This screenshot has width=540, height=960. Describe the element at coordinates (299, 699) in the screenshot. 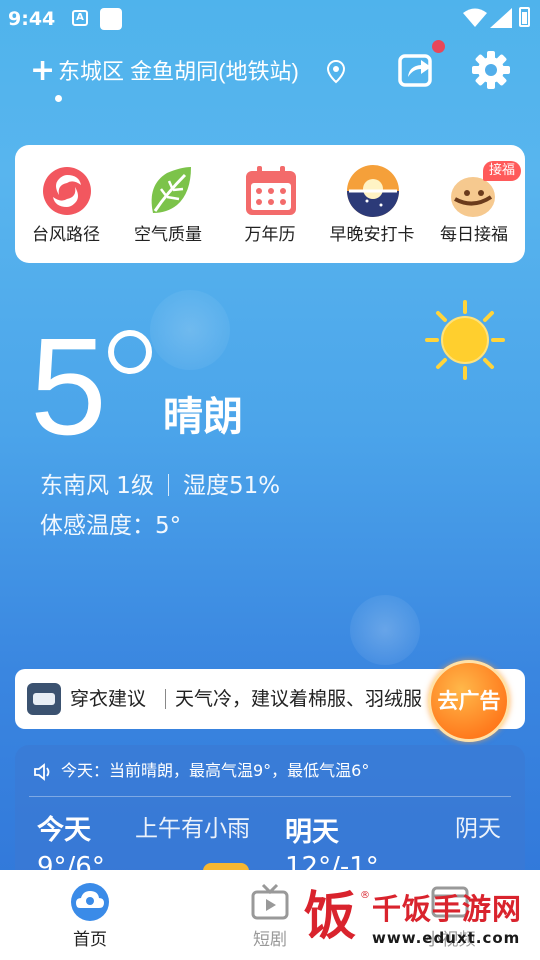

I see `clothing-text: 天气冷，建议着棉服、羽绒服` at that location.